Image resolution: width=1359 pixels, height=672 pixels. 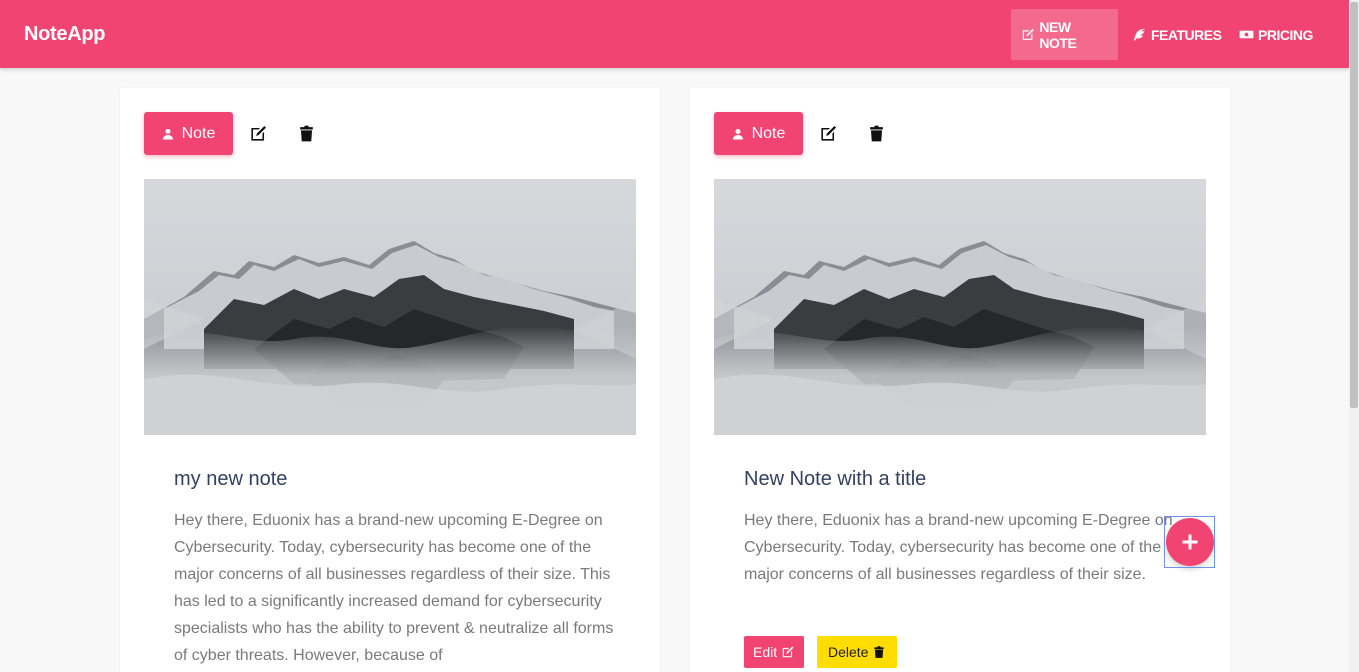 I want to click on money-icon, so click(x=1246, y=34).